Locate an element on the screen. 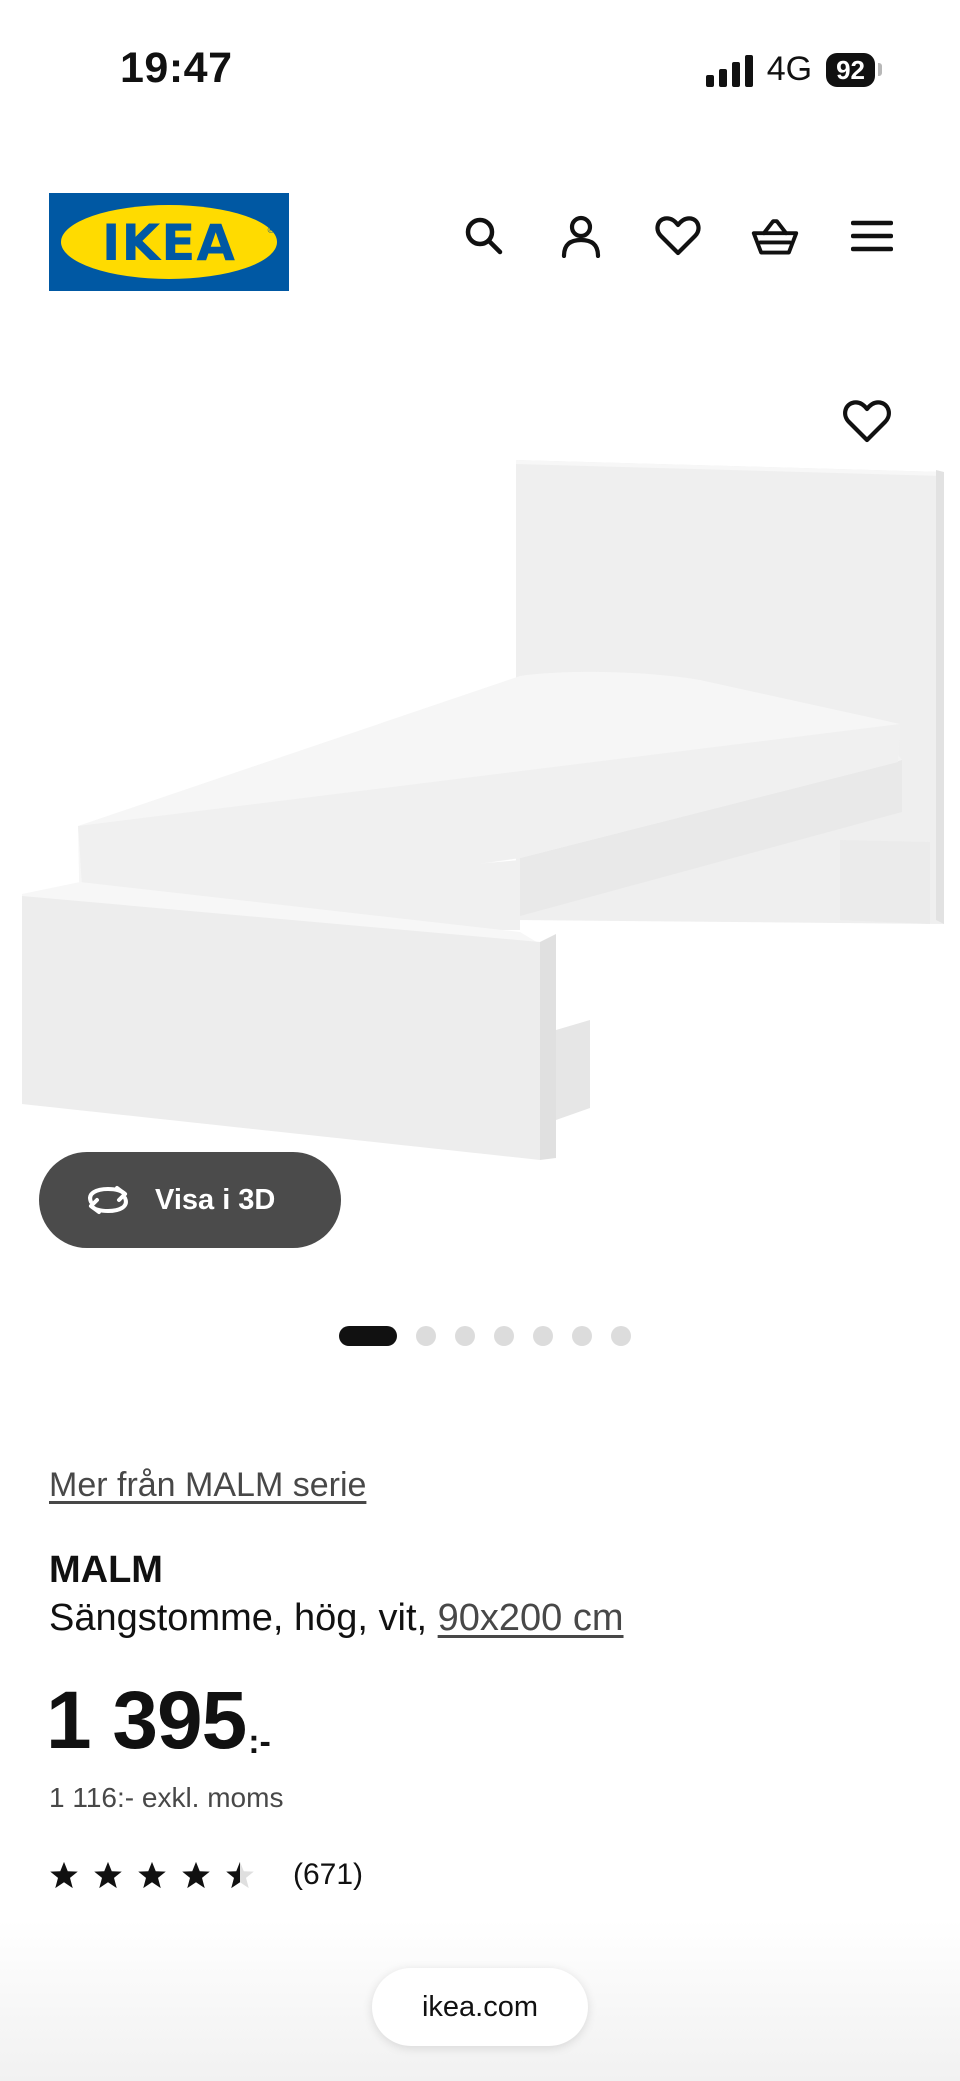 The height and width of the screenshot is (2081, 960). size-link: 90x200 cm is located at coordinates (531, 1618).